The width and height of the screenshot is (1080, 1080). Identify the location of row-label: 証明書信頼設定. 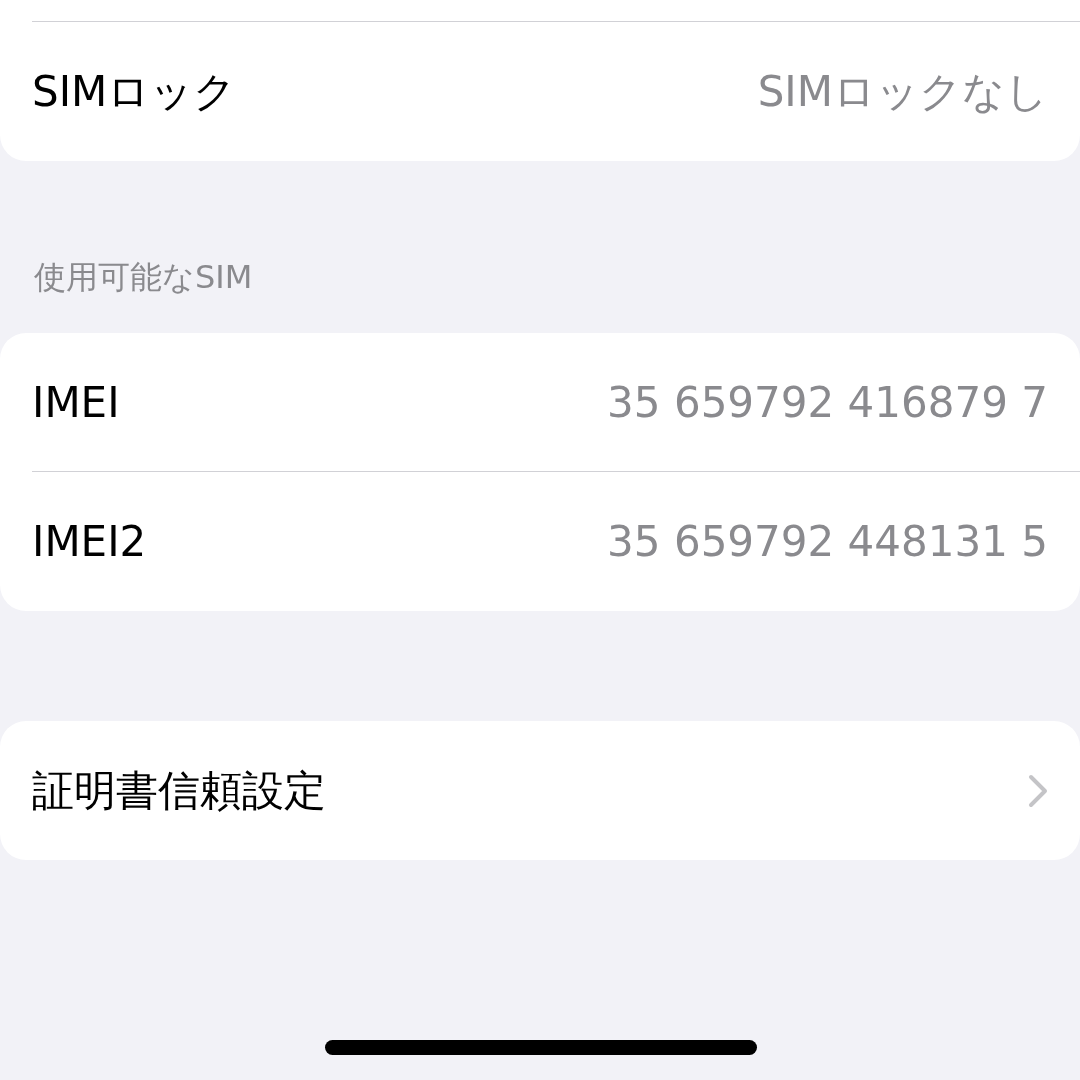
(179, 791).